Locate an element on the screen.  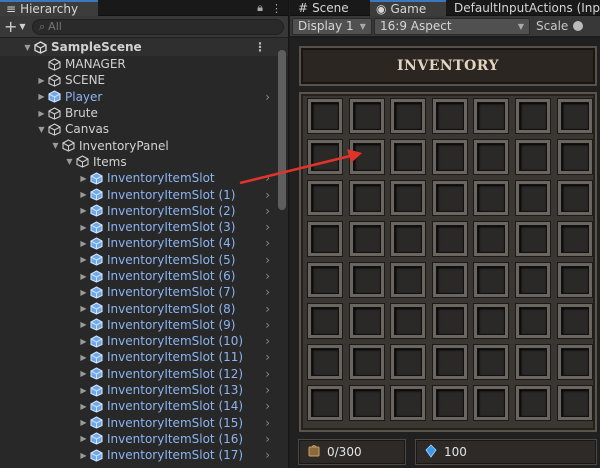
hierarchy-row: ▶ Player › is located at coordinates (144, 97).